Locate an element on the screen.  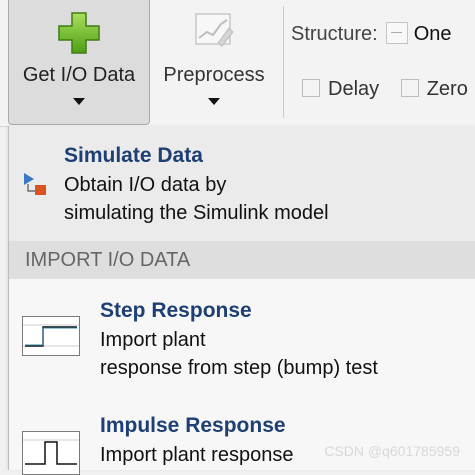
preprocess-label: Preprocess is located at coordinates (214, 75).